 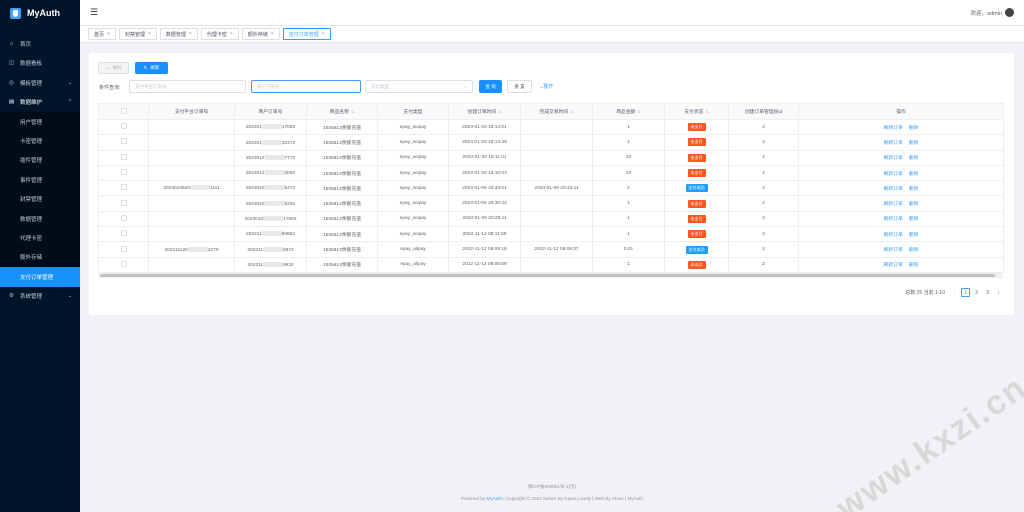 What do you see at coordinates (40, 199) in the screenshot?
I see `sidebar-item-bans: 封禁管理` at bounding box center [40, 199].